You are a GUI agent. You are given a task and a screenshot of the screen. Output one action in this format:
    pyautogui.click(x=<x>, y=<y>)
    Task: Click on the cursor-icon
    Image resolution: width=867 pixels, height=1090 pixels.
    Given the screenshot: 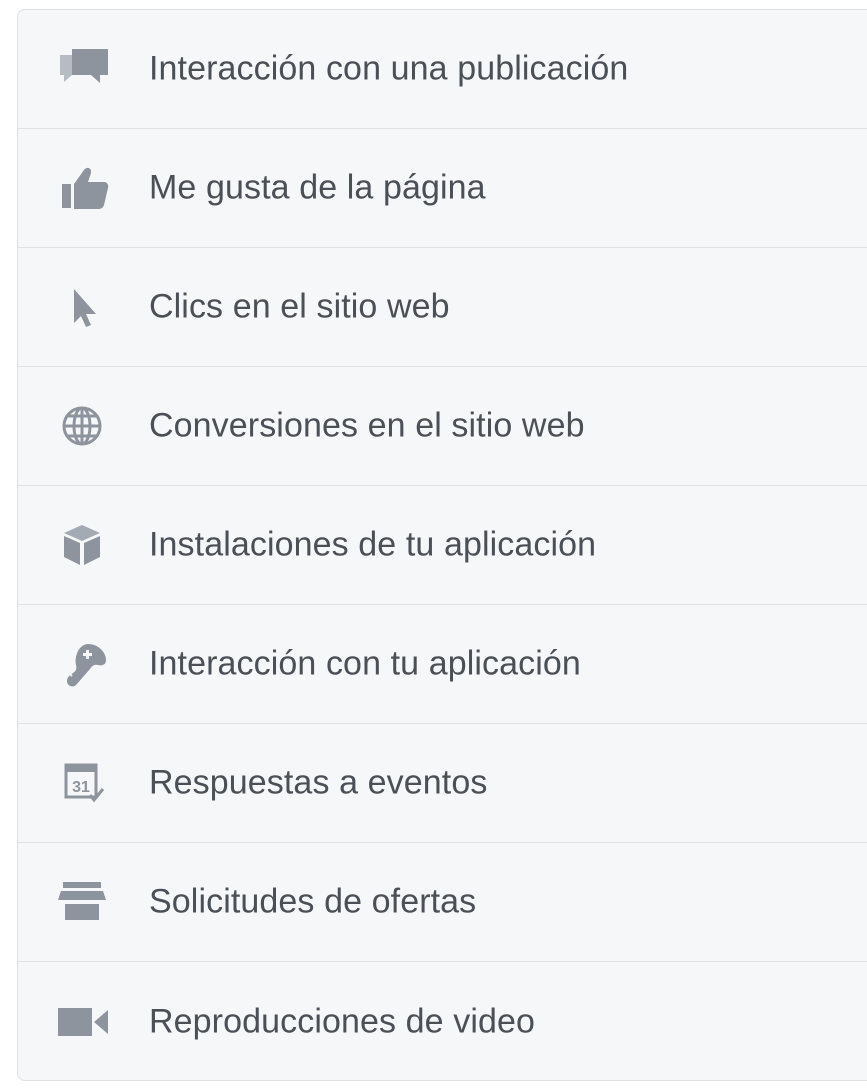 What is the action you would take?
    pyautogui.click(x=82, y=307)
    